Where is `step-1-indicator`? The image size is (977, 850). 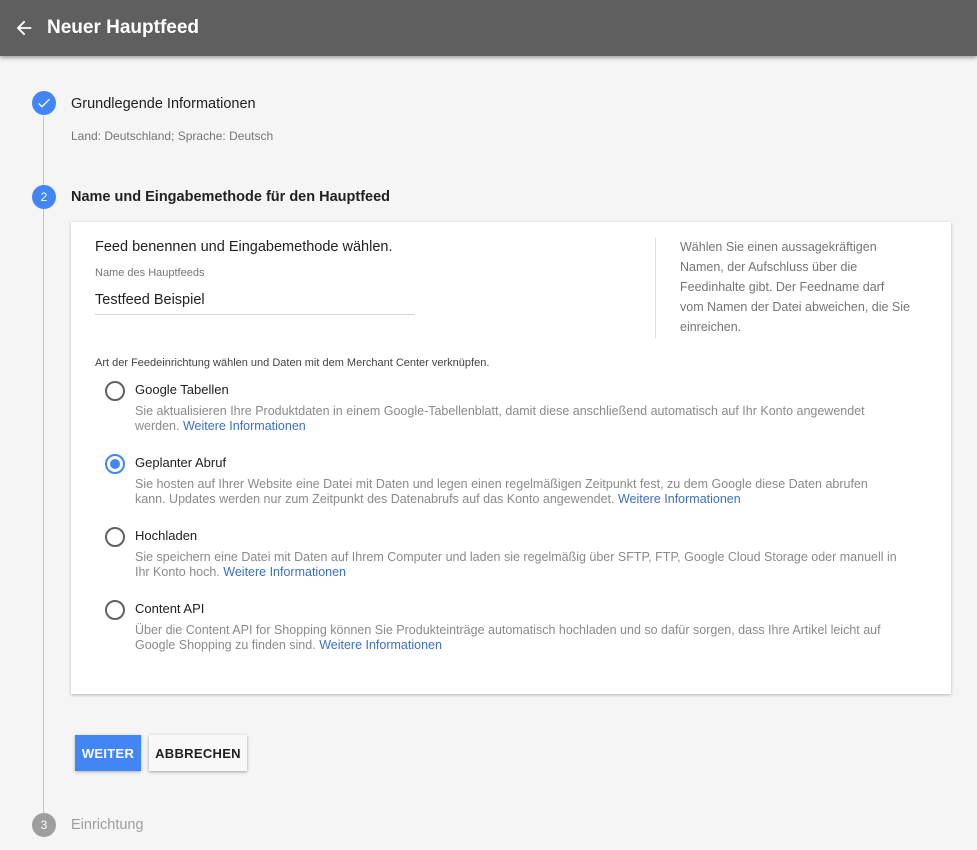
step-1-indicator is located at coordinates (44, 103).